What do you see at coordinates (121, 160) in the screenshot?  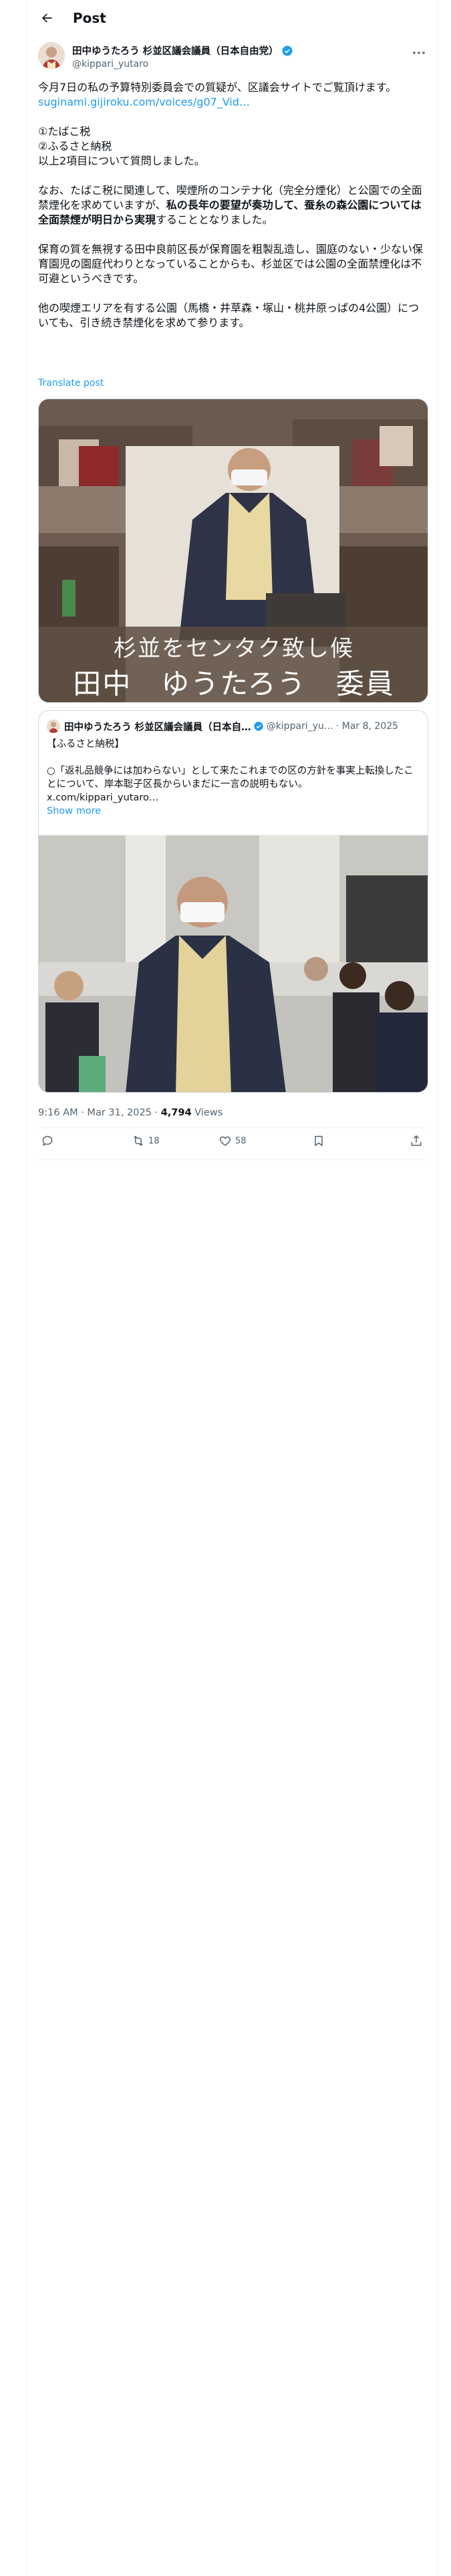 I see `post-line: 以上2項目について質問しました。` at bounding box center [121, 160].